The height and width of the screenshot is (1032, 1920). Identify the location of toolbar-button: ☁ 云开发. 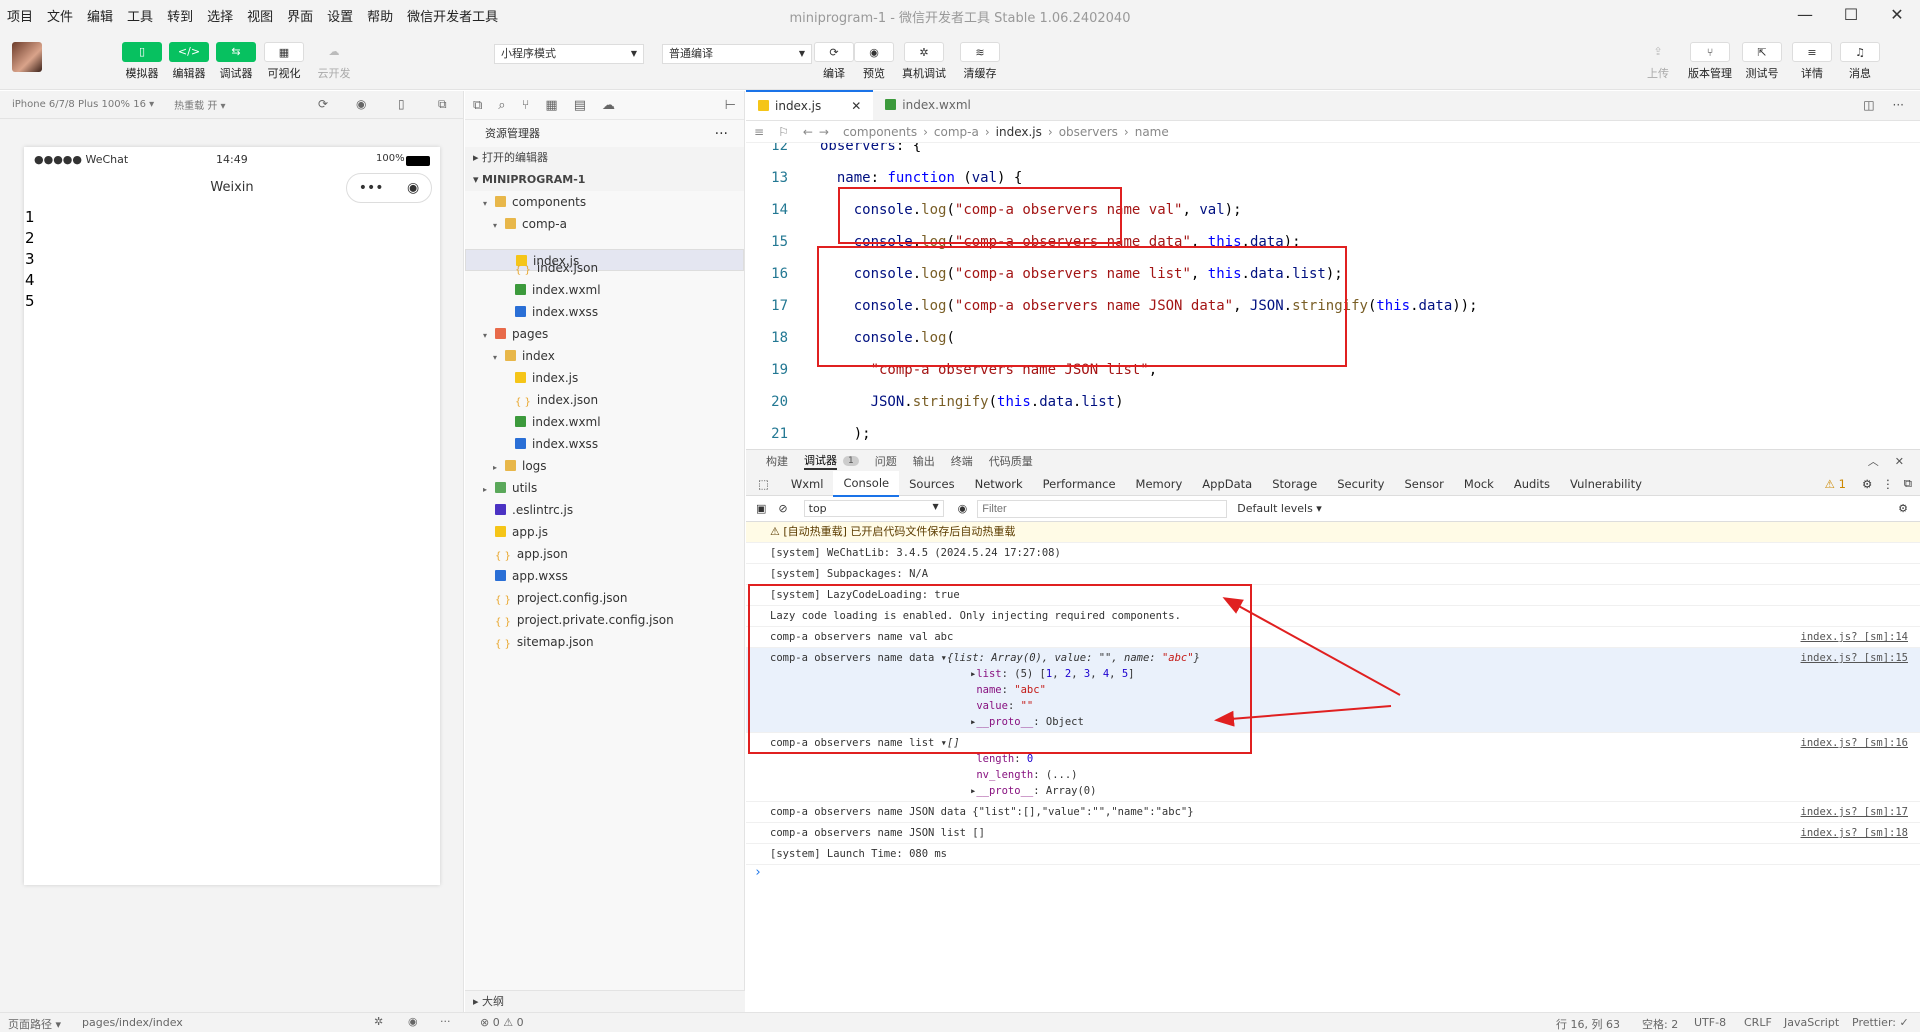
(334, 61).